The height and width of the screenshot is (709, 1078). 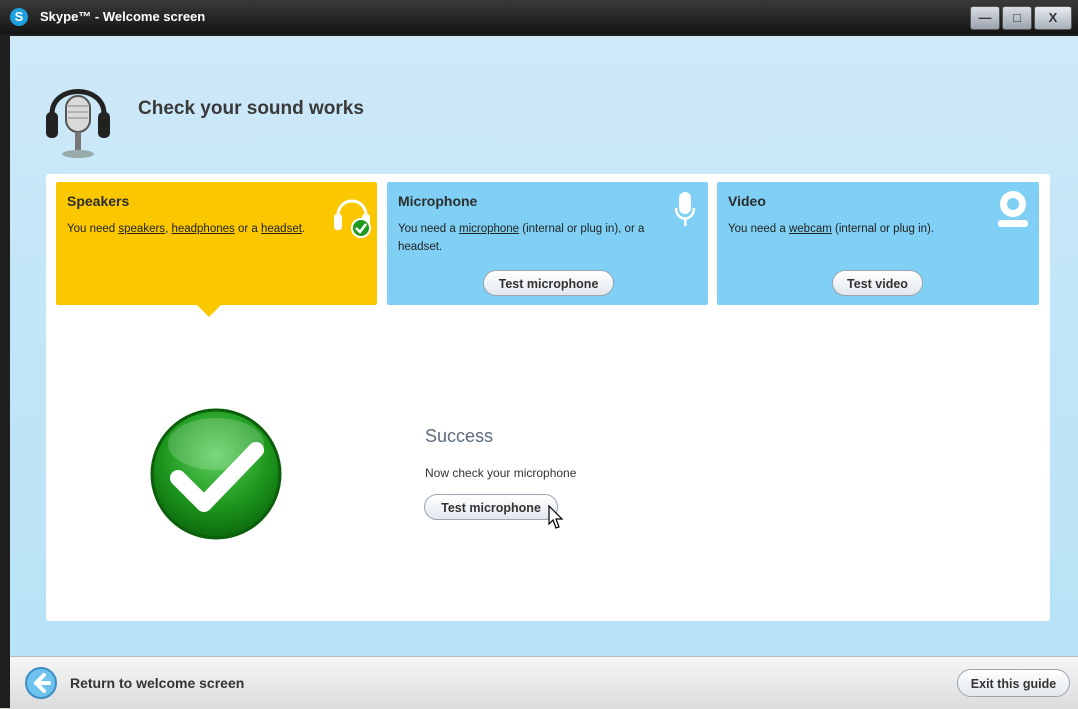 What do you see at coordinates (123, 16) in the screenshot?
I see `window-title: Skype™ - Welcome screen` at bounding box center [123, 16].